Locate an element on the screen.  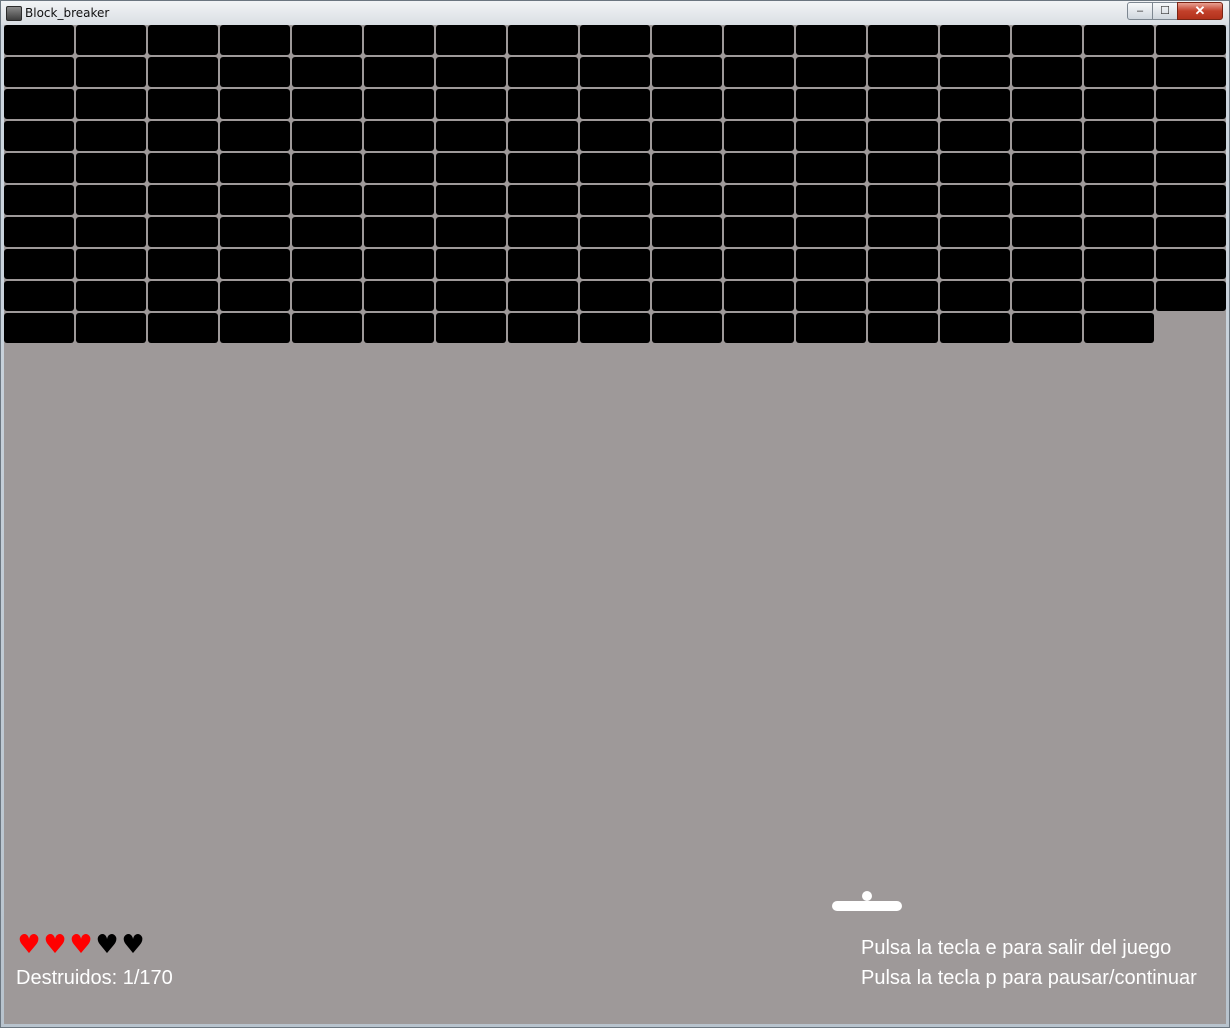
close-button: ✕ is located at coordinates (1200, 11).